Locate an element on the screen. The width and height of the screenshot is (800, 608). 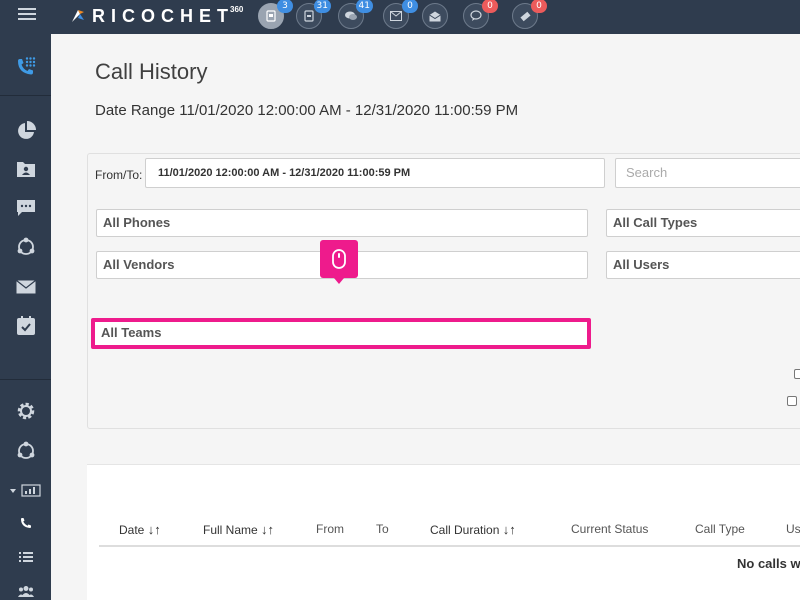
search-input: Search is located at coordinates (707, 173).